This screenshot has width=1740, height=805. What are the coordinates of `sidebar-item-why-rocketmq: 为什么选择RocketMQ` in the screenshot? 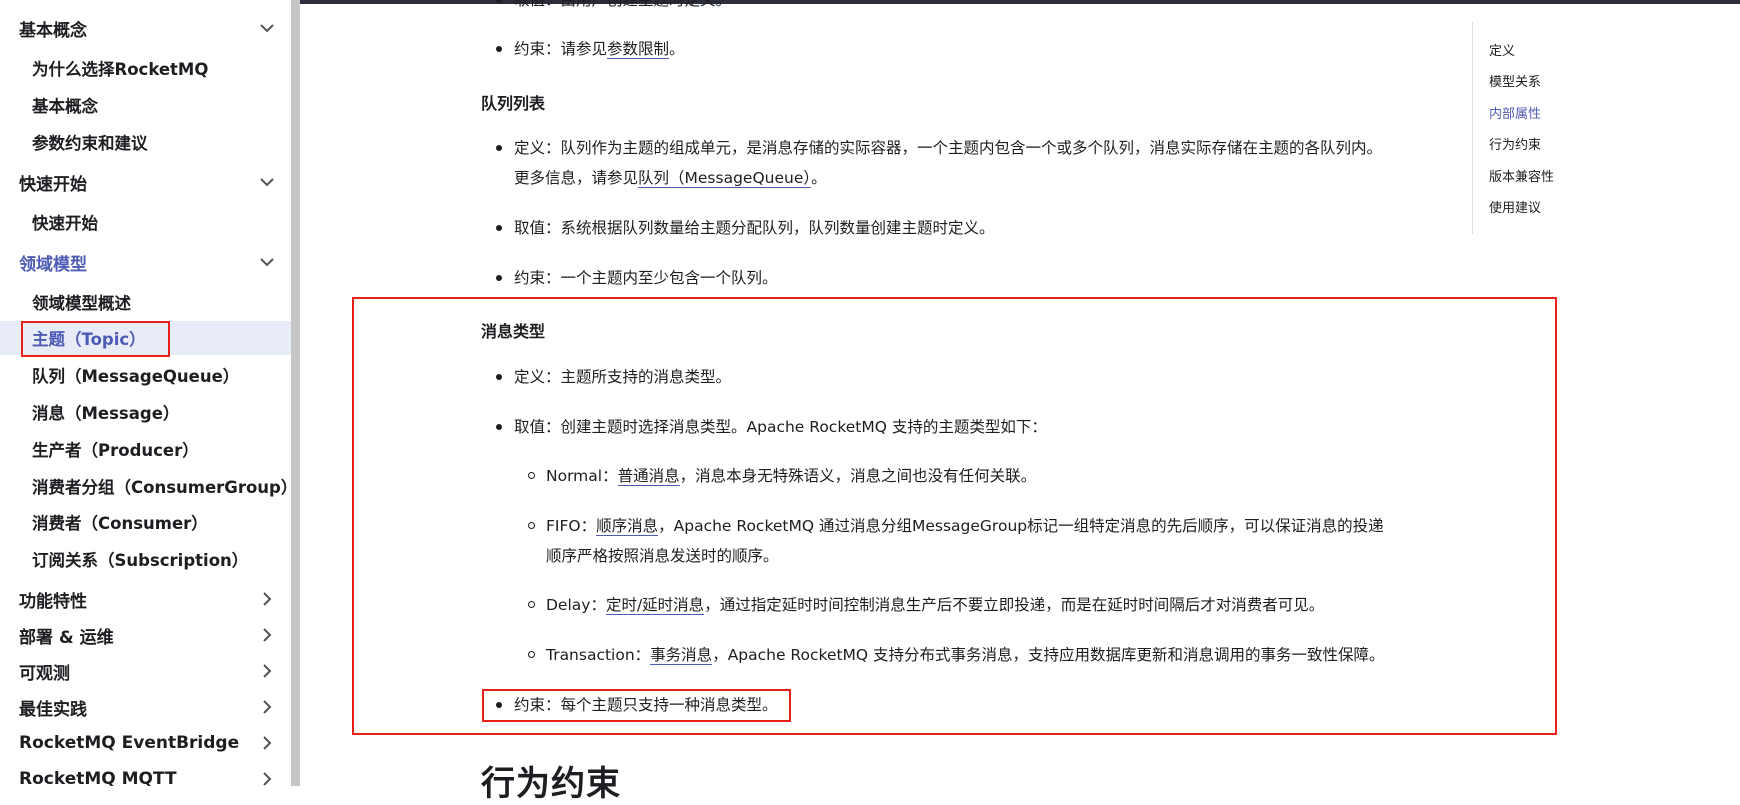 It's located at (145, 68).